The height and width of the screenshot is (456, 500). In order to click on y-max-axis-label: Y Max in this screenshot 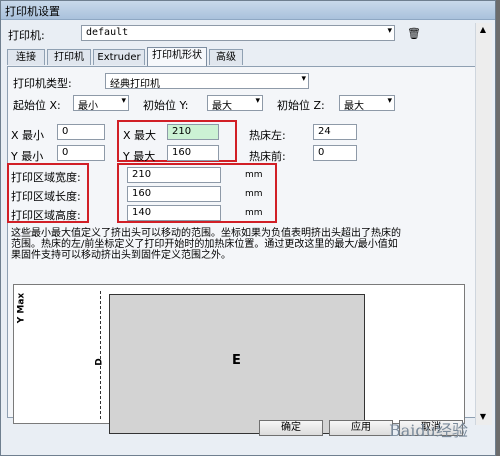, I will do `click(21, 308)`.